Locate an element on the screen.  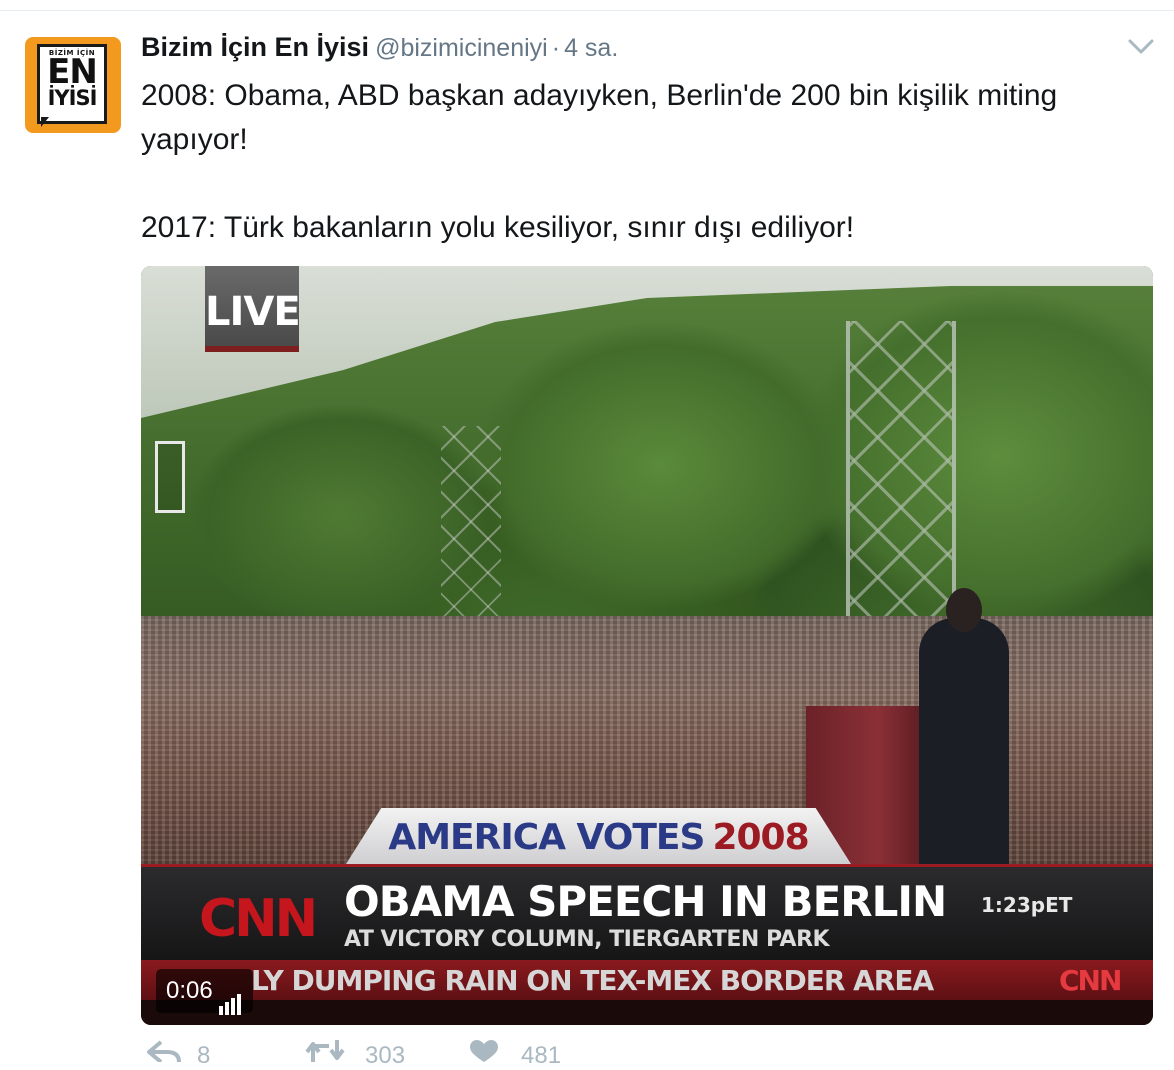
reply-count: 8 is located at coordinates (204, 1055).